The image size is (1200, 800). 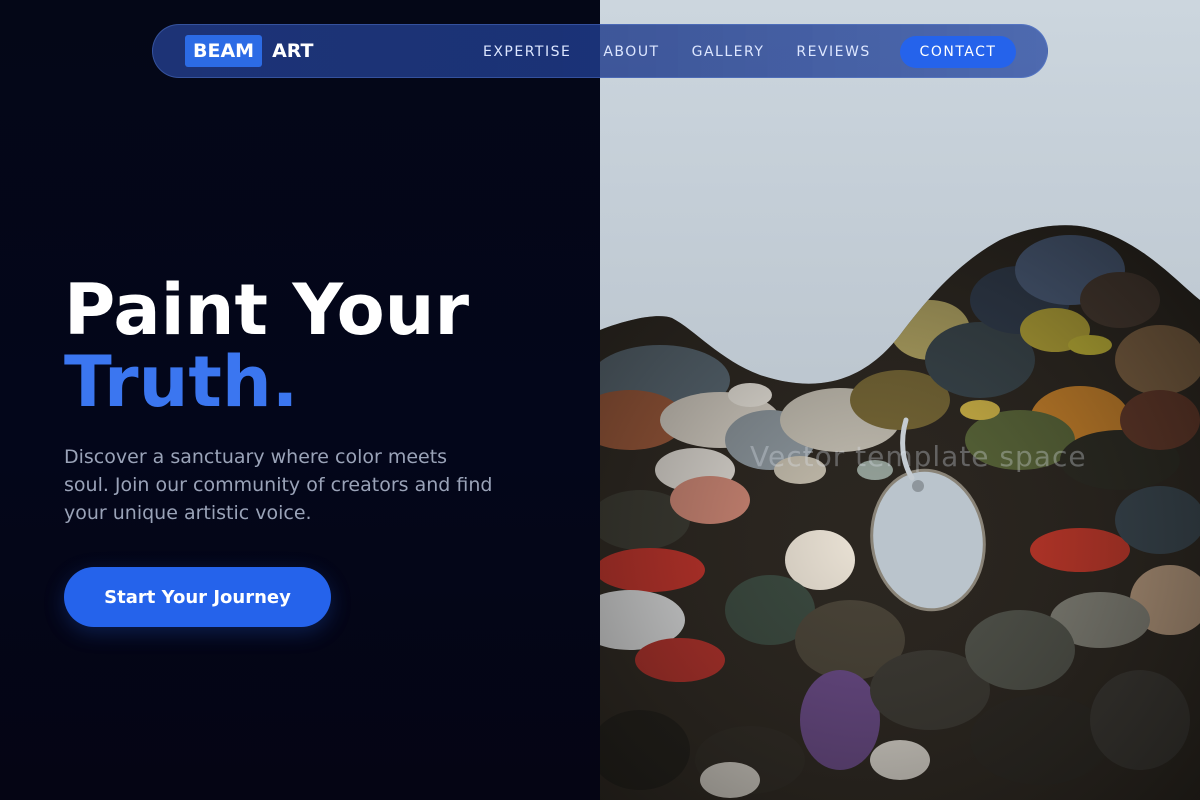 I want to click on nav-link-expertise: EXPERTISE, so click(x=527, y=52).